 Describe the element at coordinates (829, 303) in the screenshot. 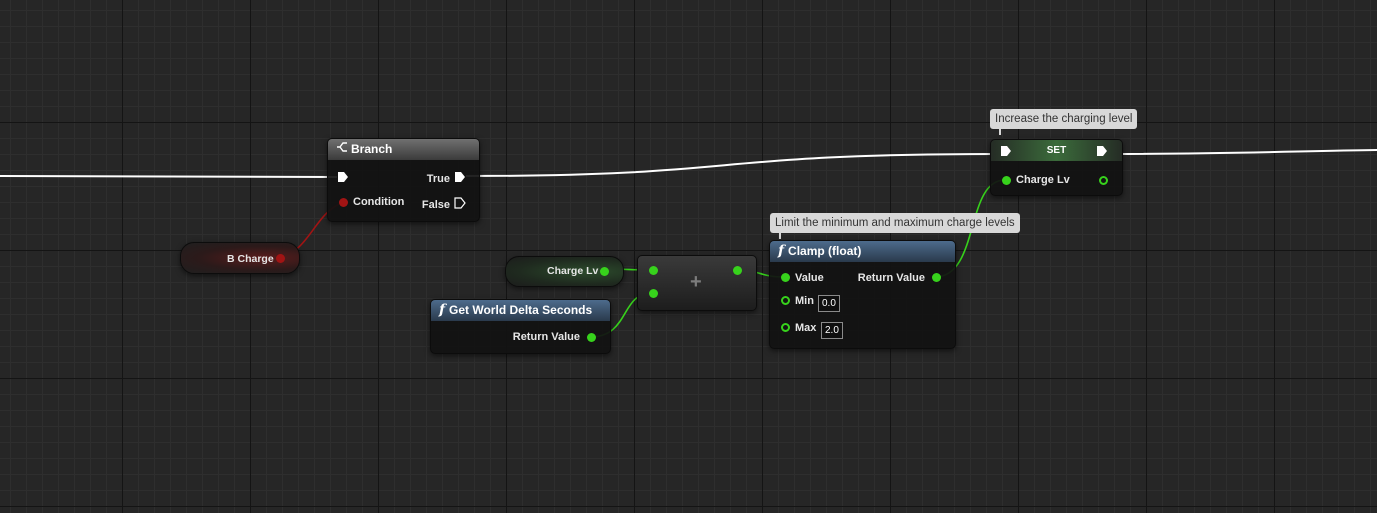

I see `clamp-min-value-input: 0.0` at that location.